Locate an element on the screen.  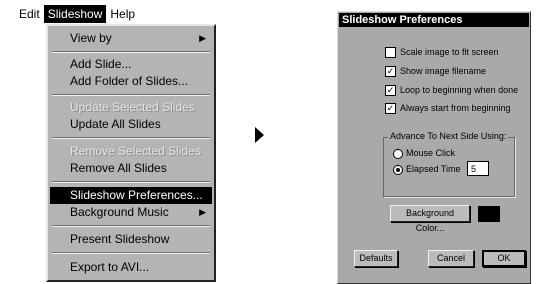
menu-bar: Edit Slideshow Help is located at coordinates (77, 14).